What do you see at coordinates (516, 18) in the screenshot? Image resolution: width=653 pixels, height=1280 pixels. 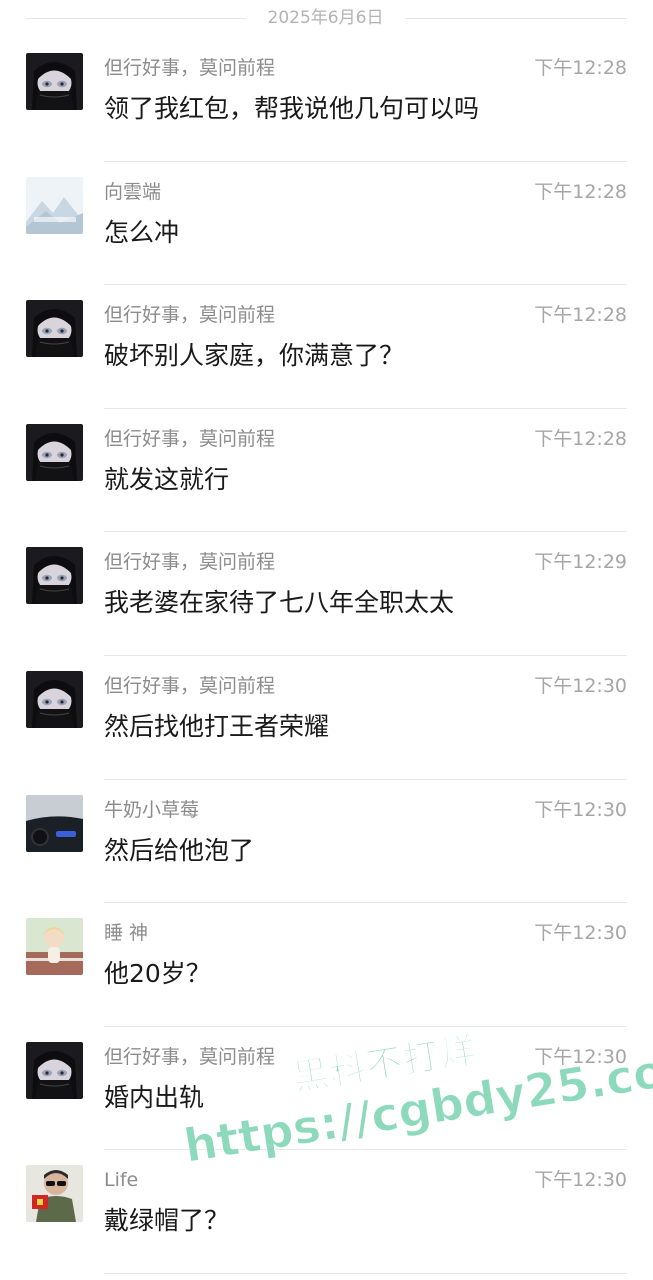 I see `date-separator-line-right` at bounding box center [516, 18].